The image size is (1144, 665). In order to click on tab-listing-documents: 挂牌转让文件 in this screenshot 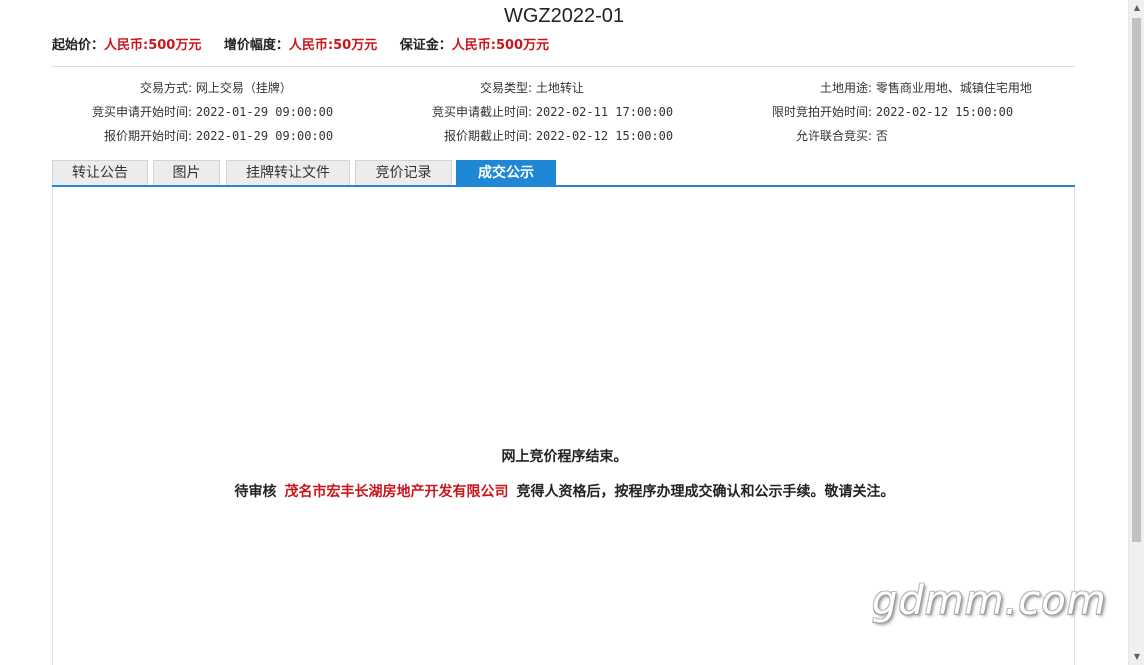, I will do `click(288, 172)`.